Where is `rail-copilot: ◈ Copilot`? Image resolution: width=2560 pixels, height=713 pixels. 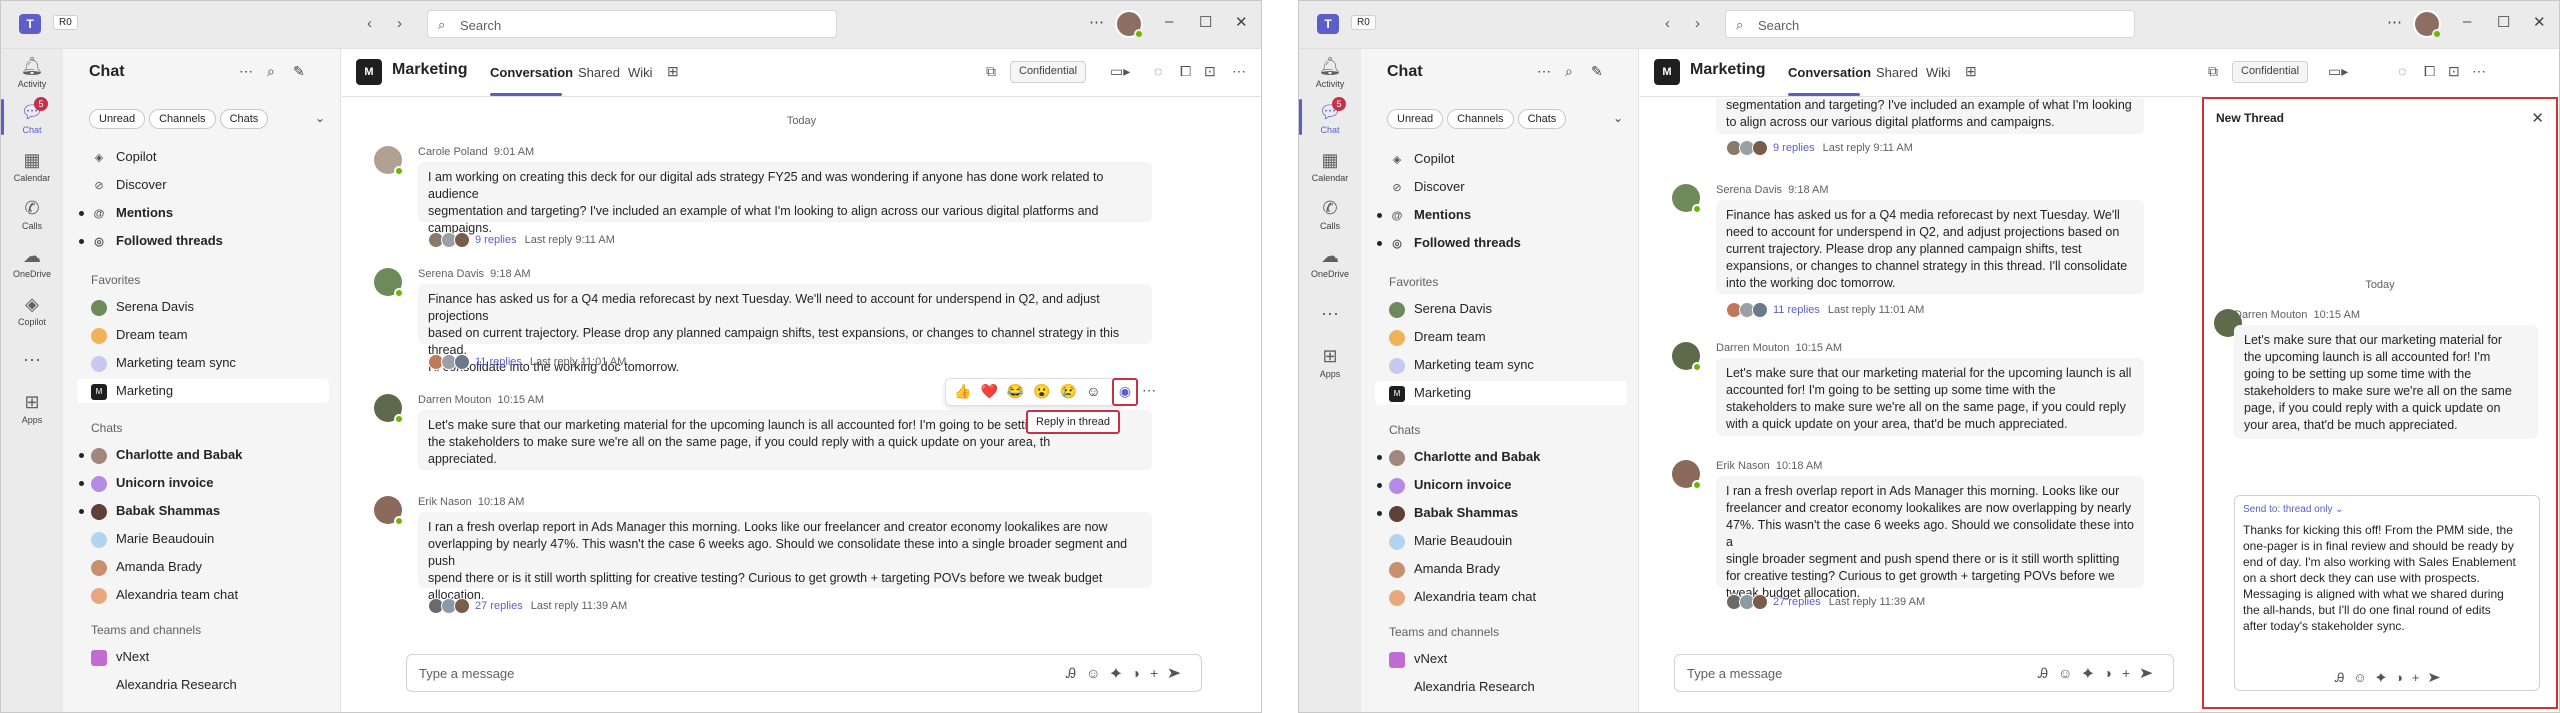
rail-copilot: ◈ Copilot is located at coordinates (32, 310).